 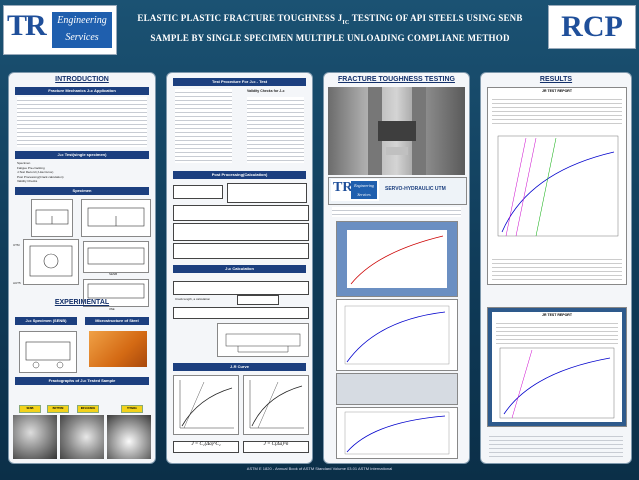 I want to click on equation-compliance, so click(x=241, y=288).